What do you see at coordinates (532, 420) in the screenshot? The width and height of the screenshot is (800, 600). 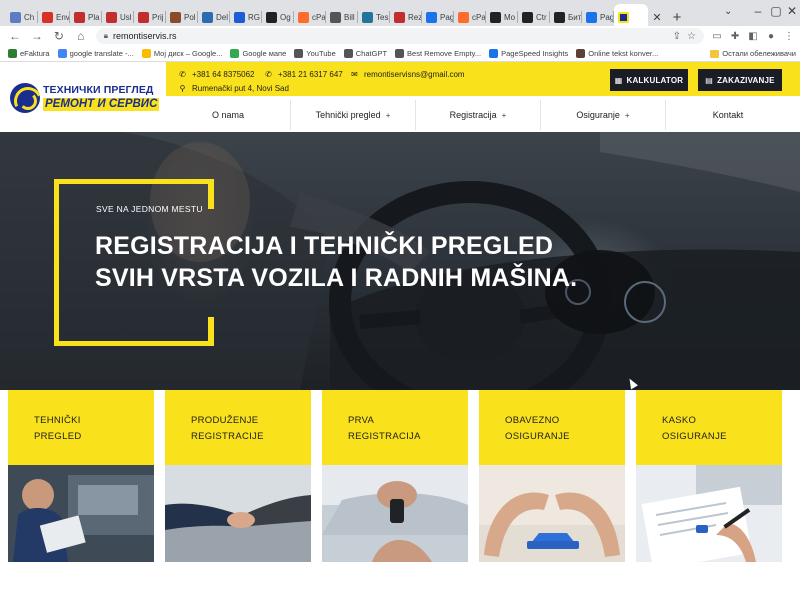 I see `service-card-title-line1: OBAVEZNO` at bounding box center [532, 420].